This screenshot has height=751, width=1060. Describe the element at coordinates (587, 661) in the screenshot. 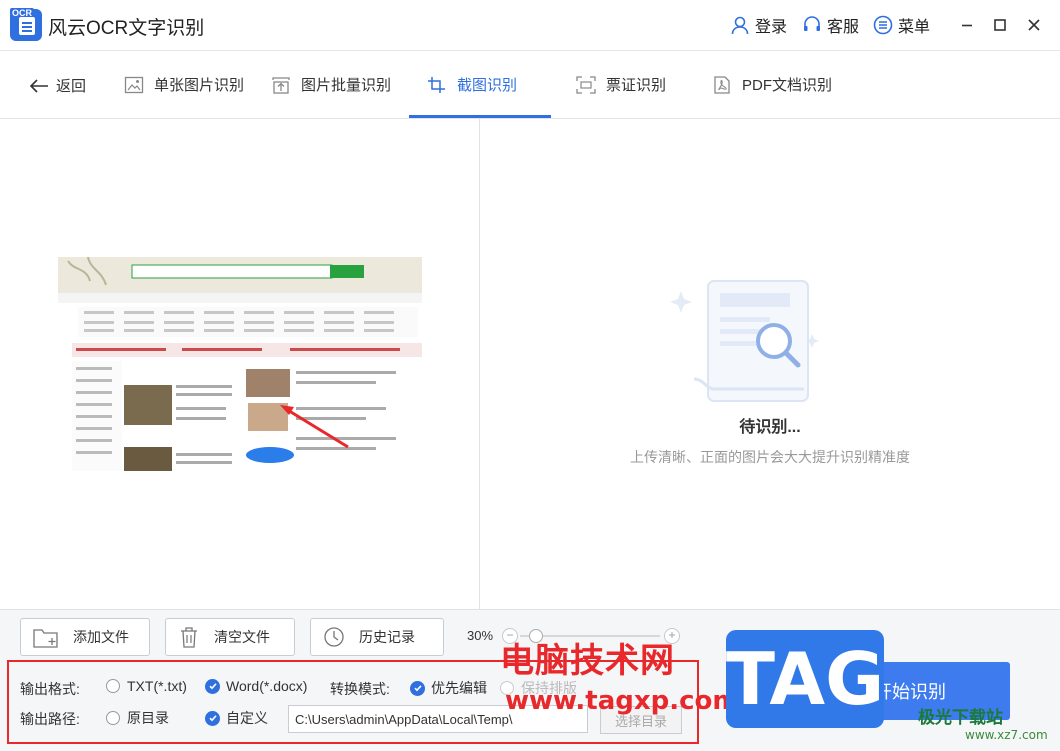

I see `watermark-text: 电脑技术网` at that location.